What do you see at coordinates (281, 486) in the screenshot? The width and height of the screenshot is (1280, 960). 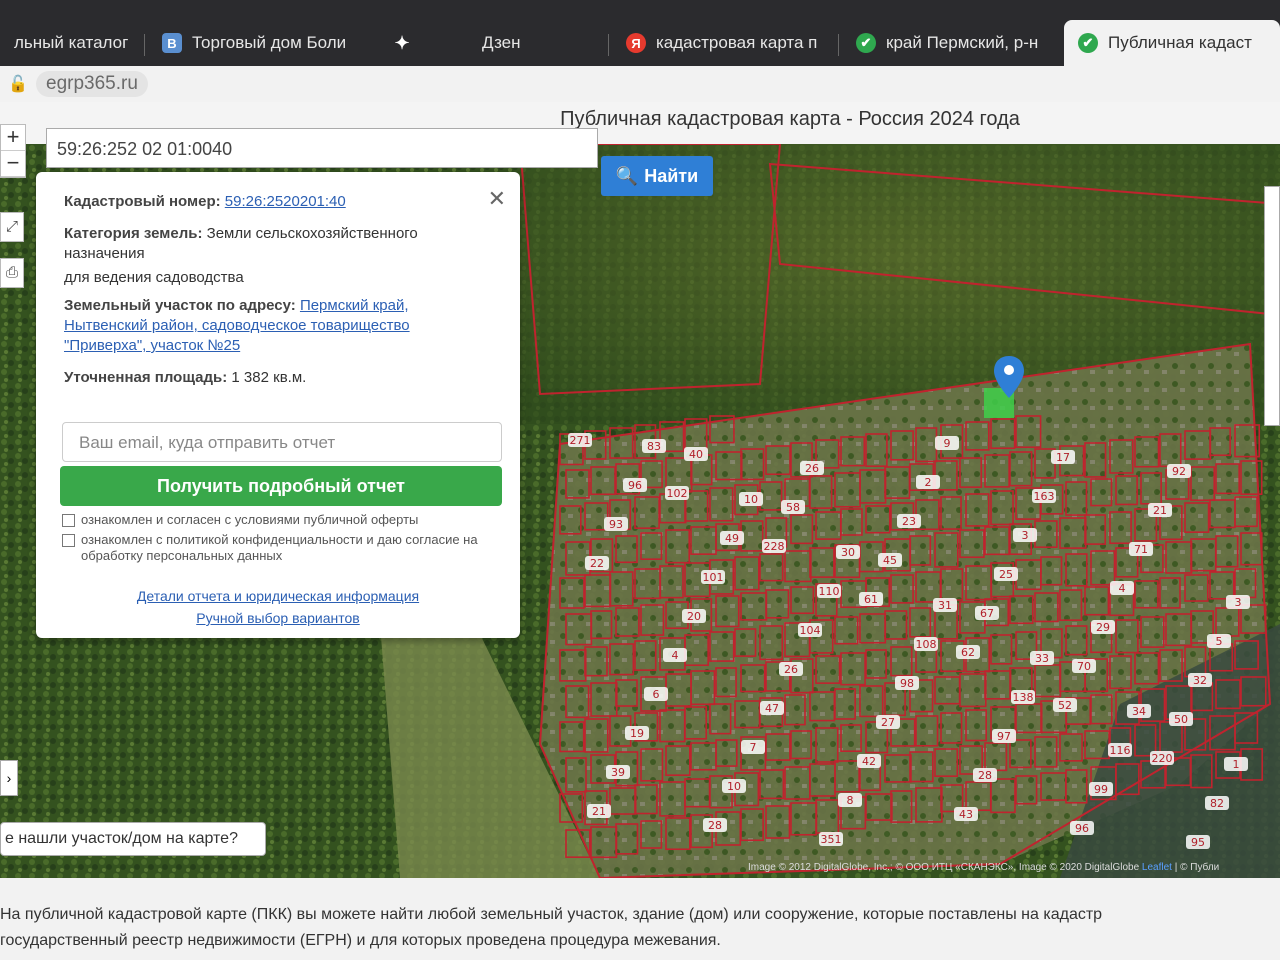 I see `get-report-button: Получить подробный отчет` at bounding box center [281, 486].